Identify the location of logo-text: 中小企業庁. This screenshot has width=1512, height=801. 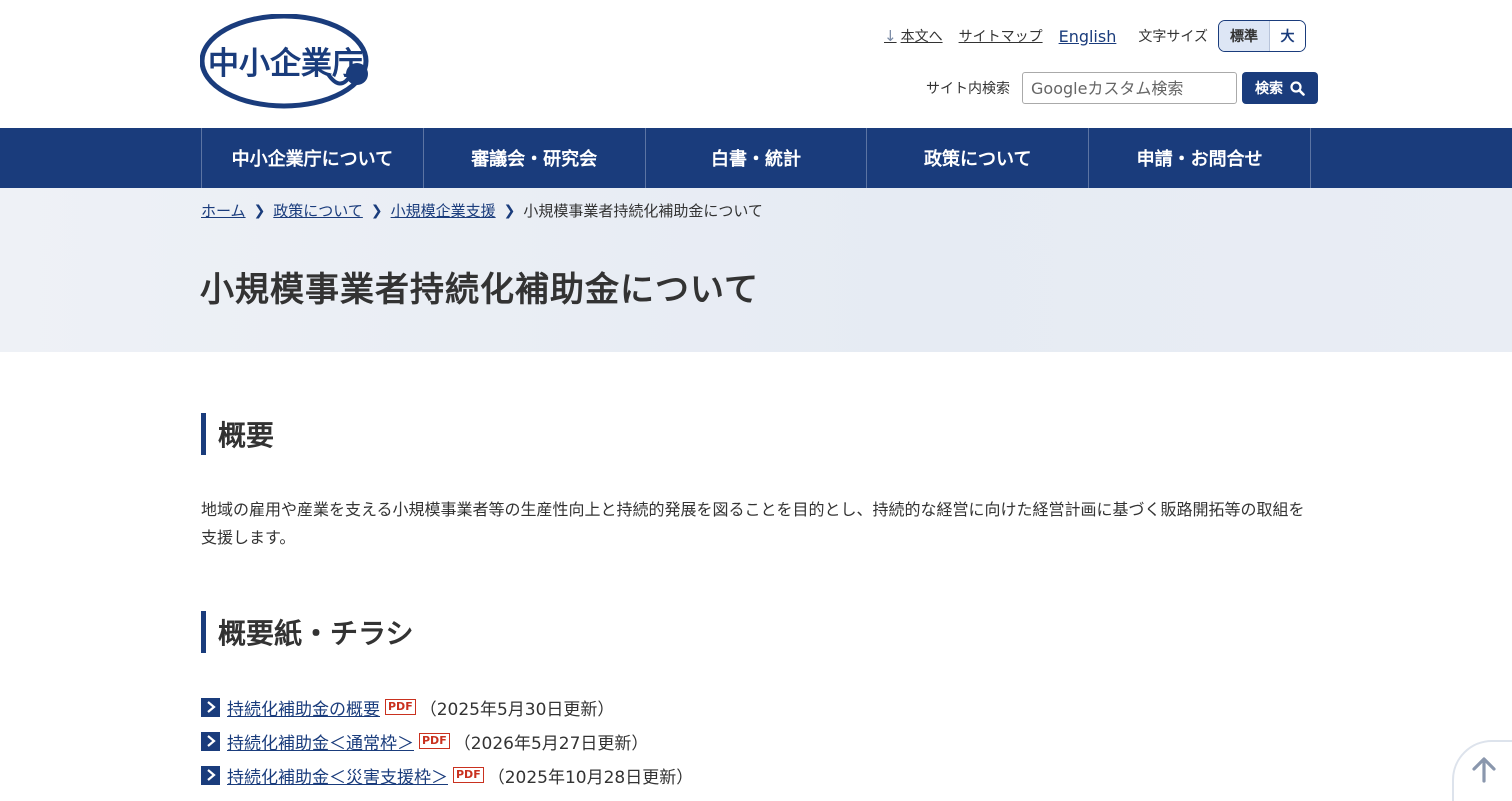
(285, 64).